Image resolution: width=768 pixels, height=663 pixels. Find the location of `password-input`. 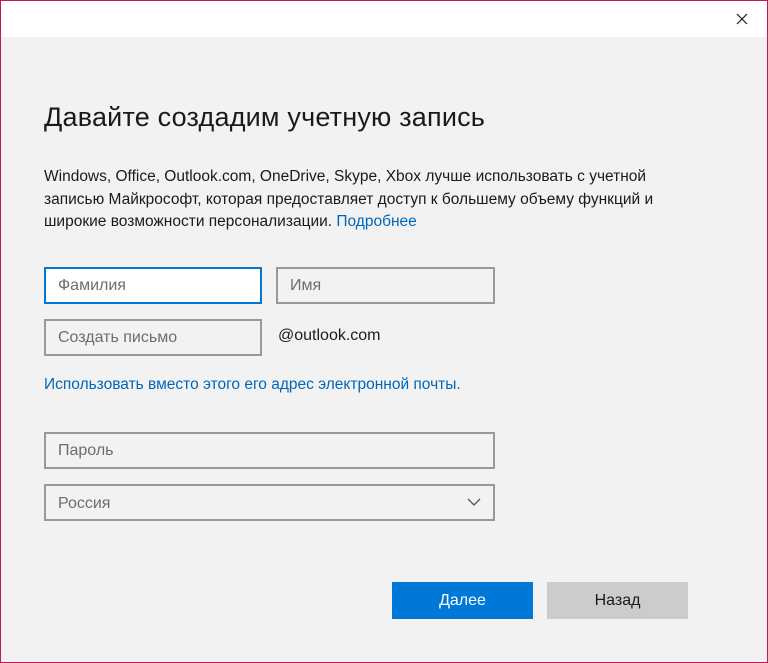

password-input is located at coordinates (269, 450).